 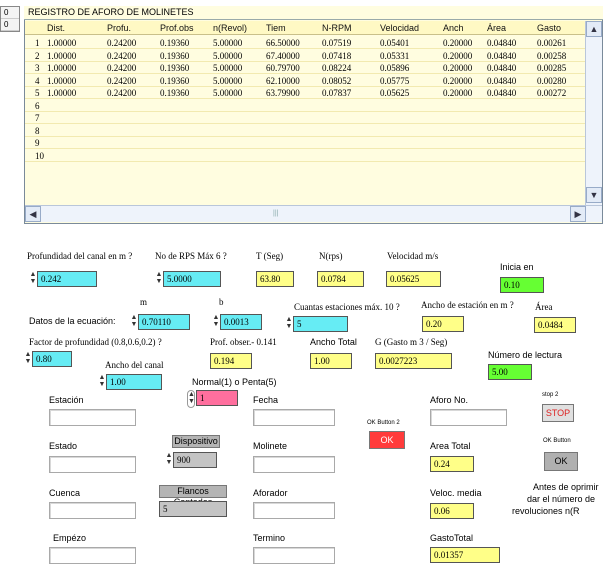 I want to click on rps-spinner-icon: ▲ ▼, so click(x=159, y=279).